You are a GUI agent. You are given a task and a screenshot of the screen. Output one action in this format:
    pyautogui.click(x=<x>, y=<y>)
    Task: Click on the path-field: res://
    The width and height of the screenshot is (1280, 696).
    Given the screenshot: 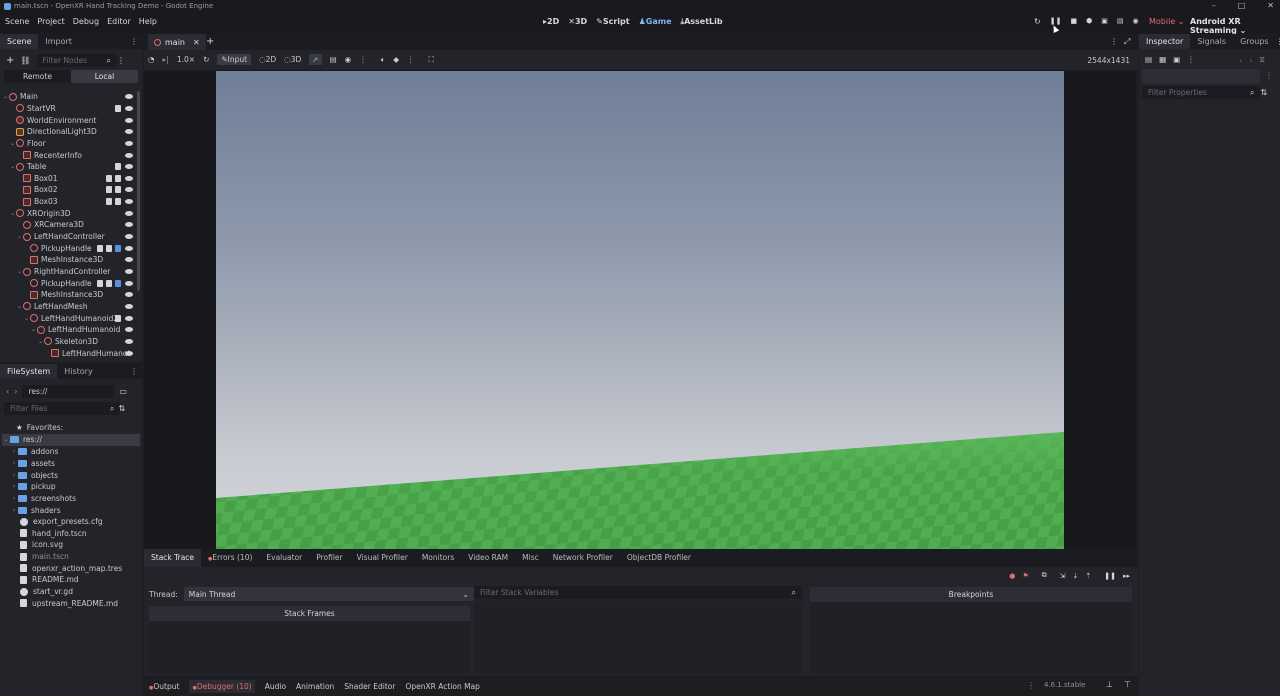 What is the action you would take?
    pyautogui.click(x=68, y=391)
    